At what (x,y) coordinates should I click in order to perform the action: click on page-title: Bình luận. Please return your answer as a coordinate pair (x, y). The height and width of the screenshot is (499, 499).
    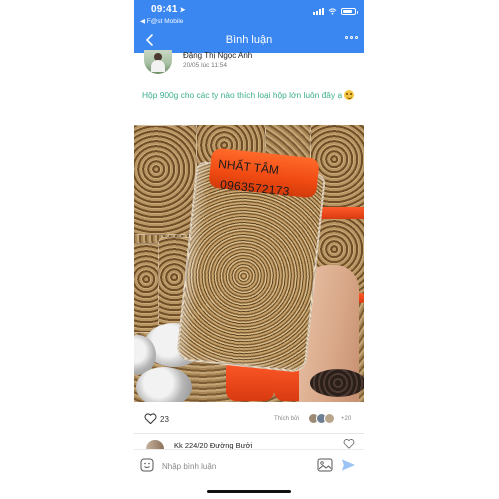
    Looking at the image, I should click on (249, 40).